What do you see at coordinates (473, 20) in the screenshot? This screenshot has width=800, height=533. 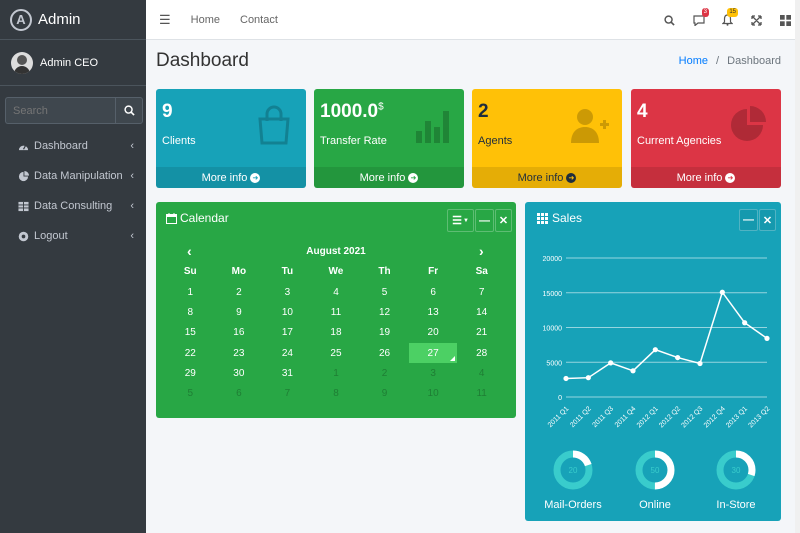 I see `top-navbar: ☰ Home Contact 3 15` at bounding box center [473, 20].